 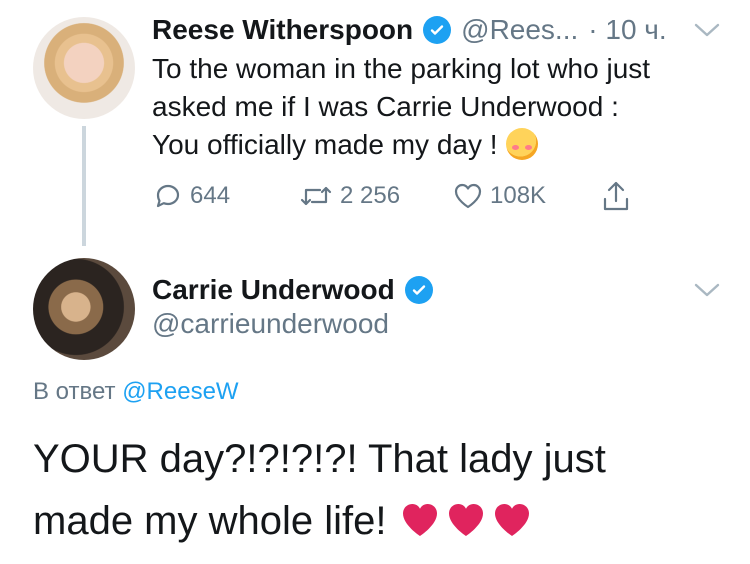 I want to click on like-count: 108K, so click(x=518, y=195).